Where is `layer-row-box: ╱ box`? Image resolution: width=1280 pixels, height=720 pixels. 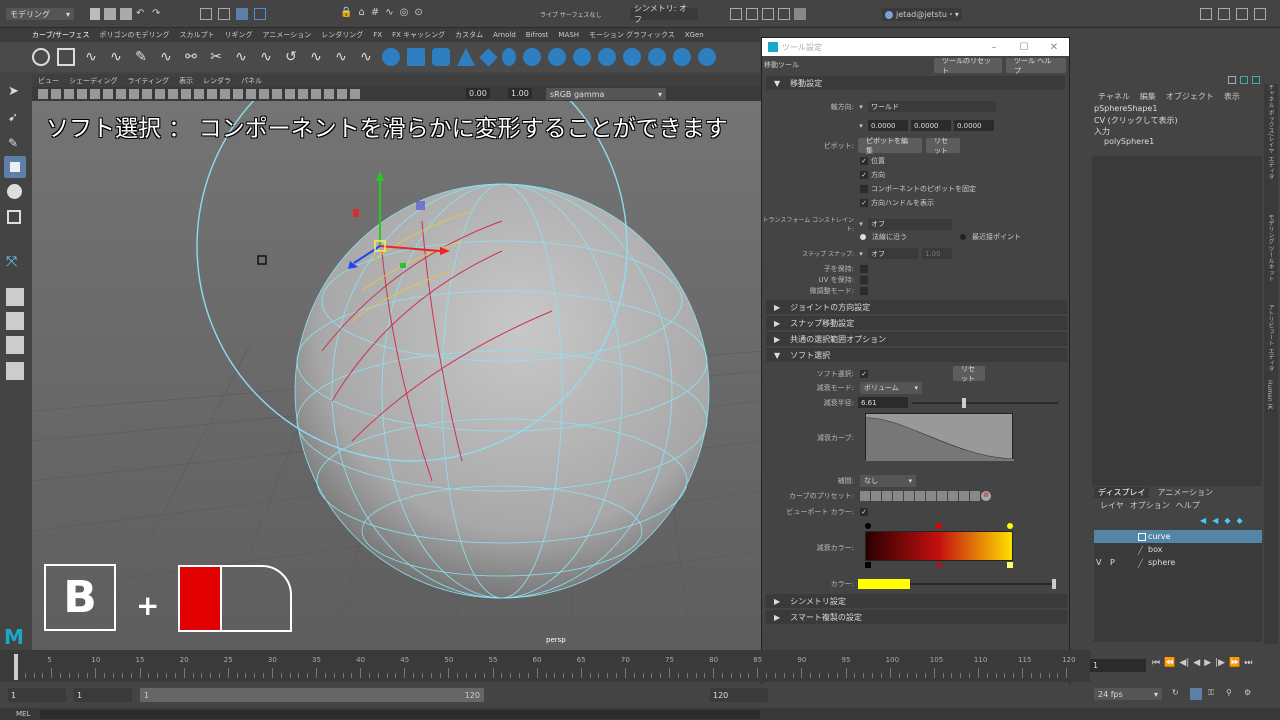 layer-row-box: ╱ box is located at coordinates (1178, 549).